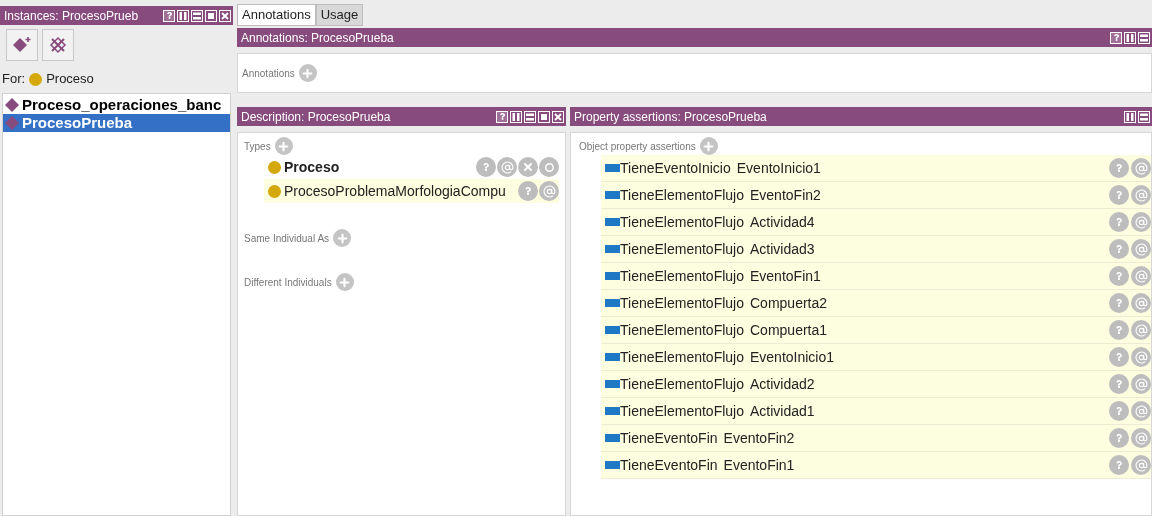 The height and width of the screenshot is (516, 1152). I want to click on assertion-text: TieneElementoFlujo Actividad1, so click(718, 411).